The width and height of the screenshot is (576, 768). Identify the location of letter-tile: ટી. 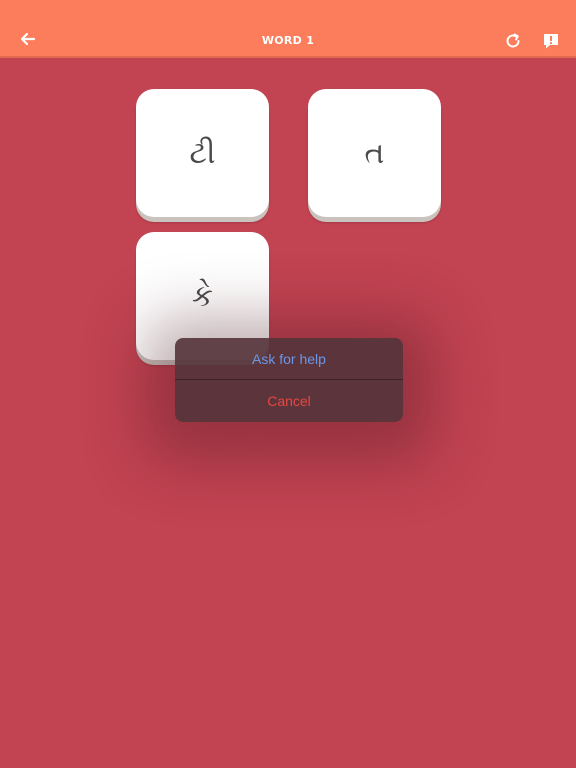
(202, 153).